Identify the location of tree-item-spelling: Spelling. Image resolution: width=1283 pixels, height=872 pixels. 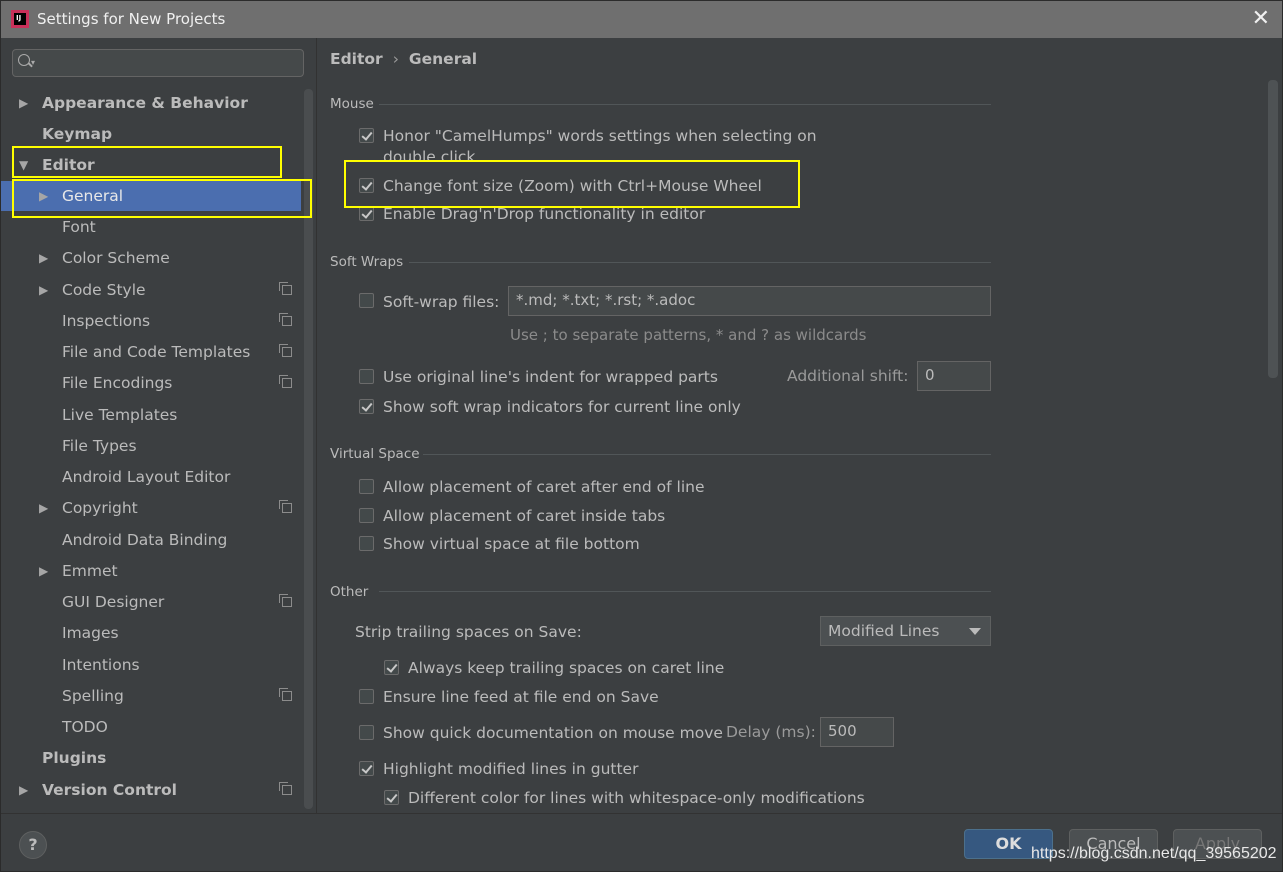
(151, 696).